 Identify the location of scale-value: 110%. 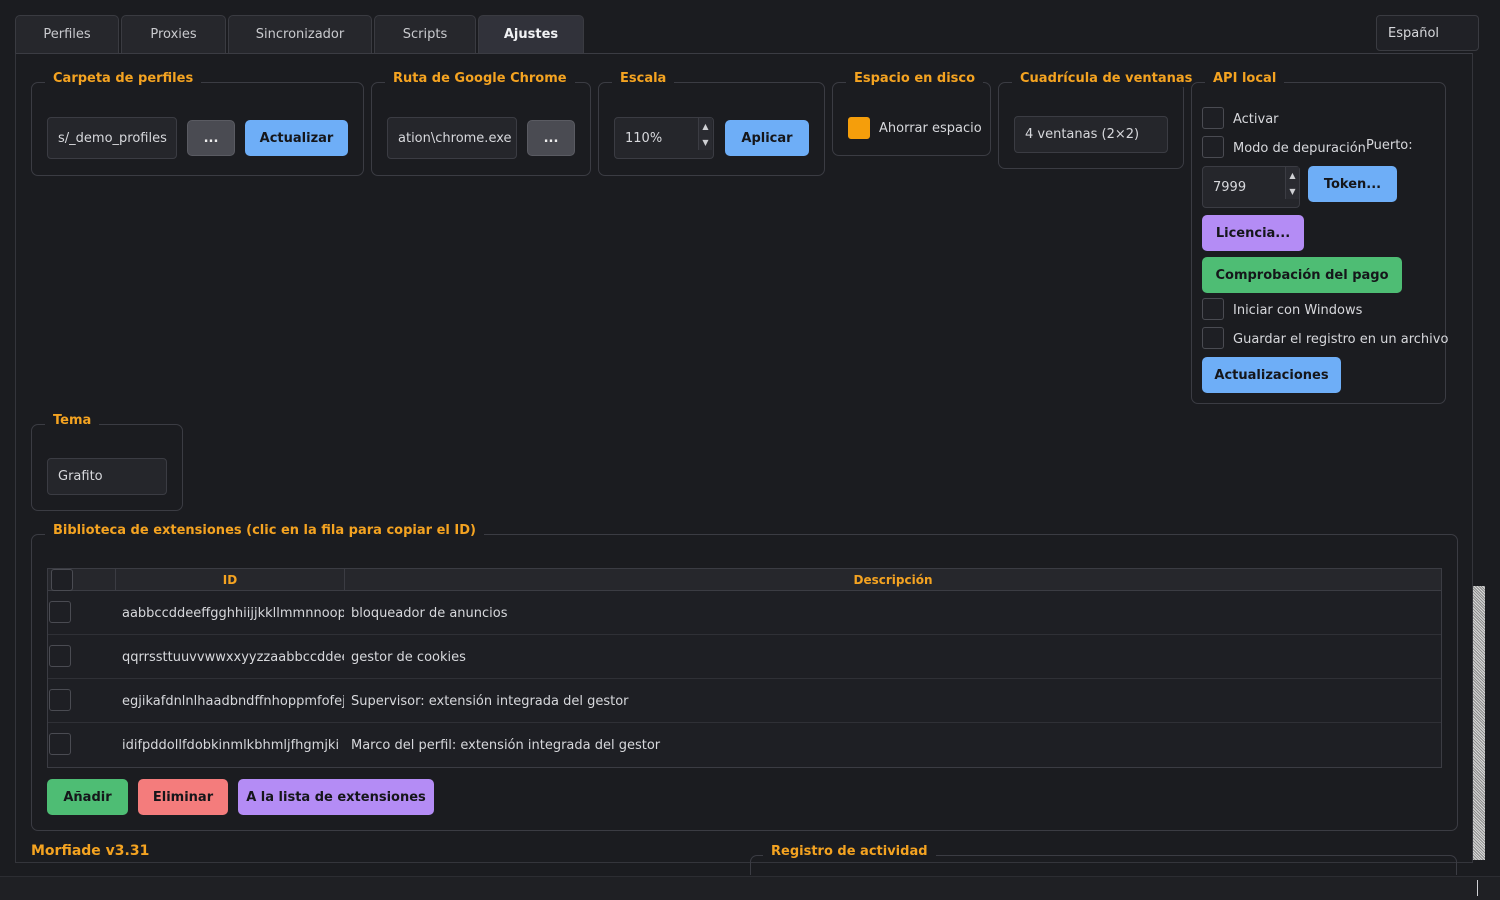
(644, 138).